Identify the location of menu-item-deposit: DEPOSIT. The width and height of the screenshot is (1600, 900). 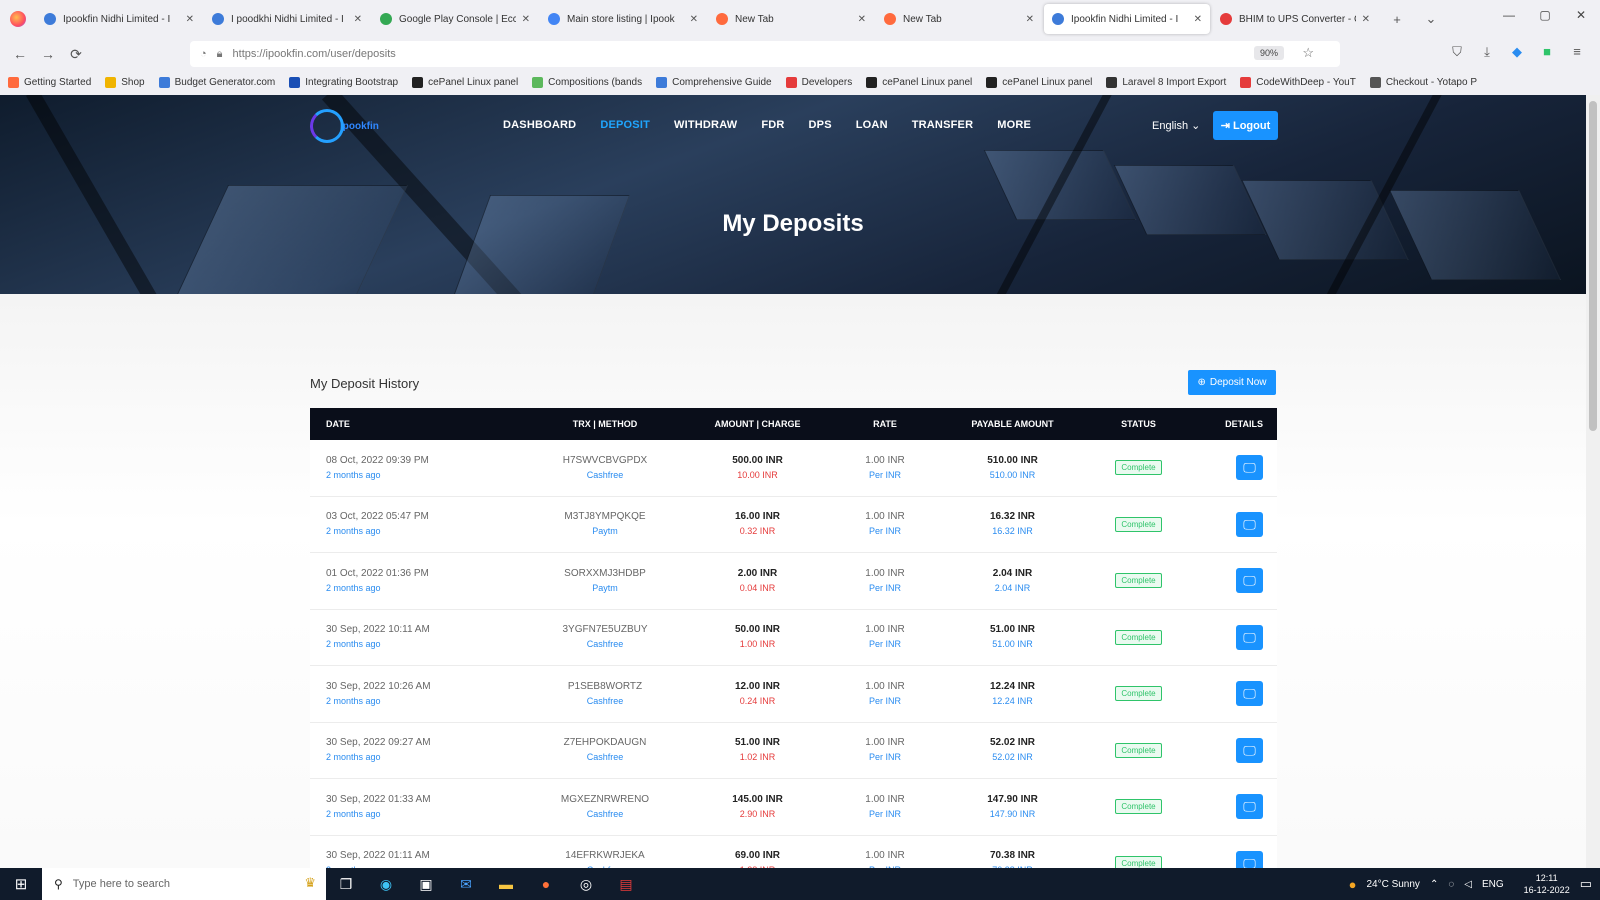
(625, 125).